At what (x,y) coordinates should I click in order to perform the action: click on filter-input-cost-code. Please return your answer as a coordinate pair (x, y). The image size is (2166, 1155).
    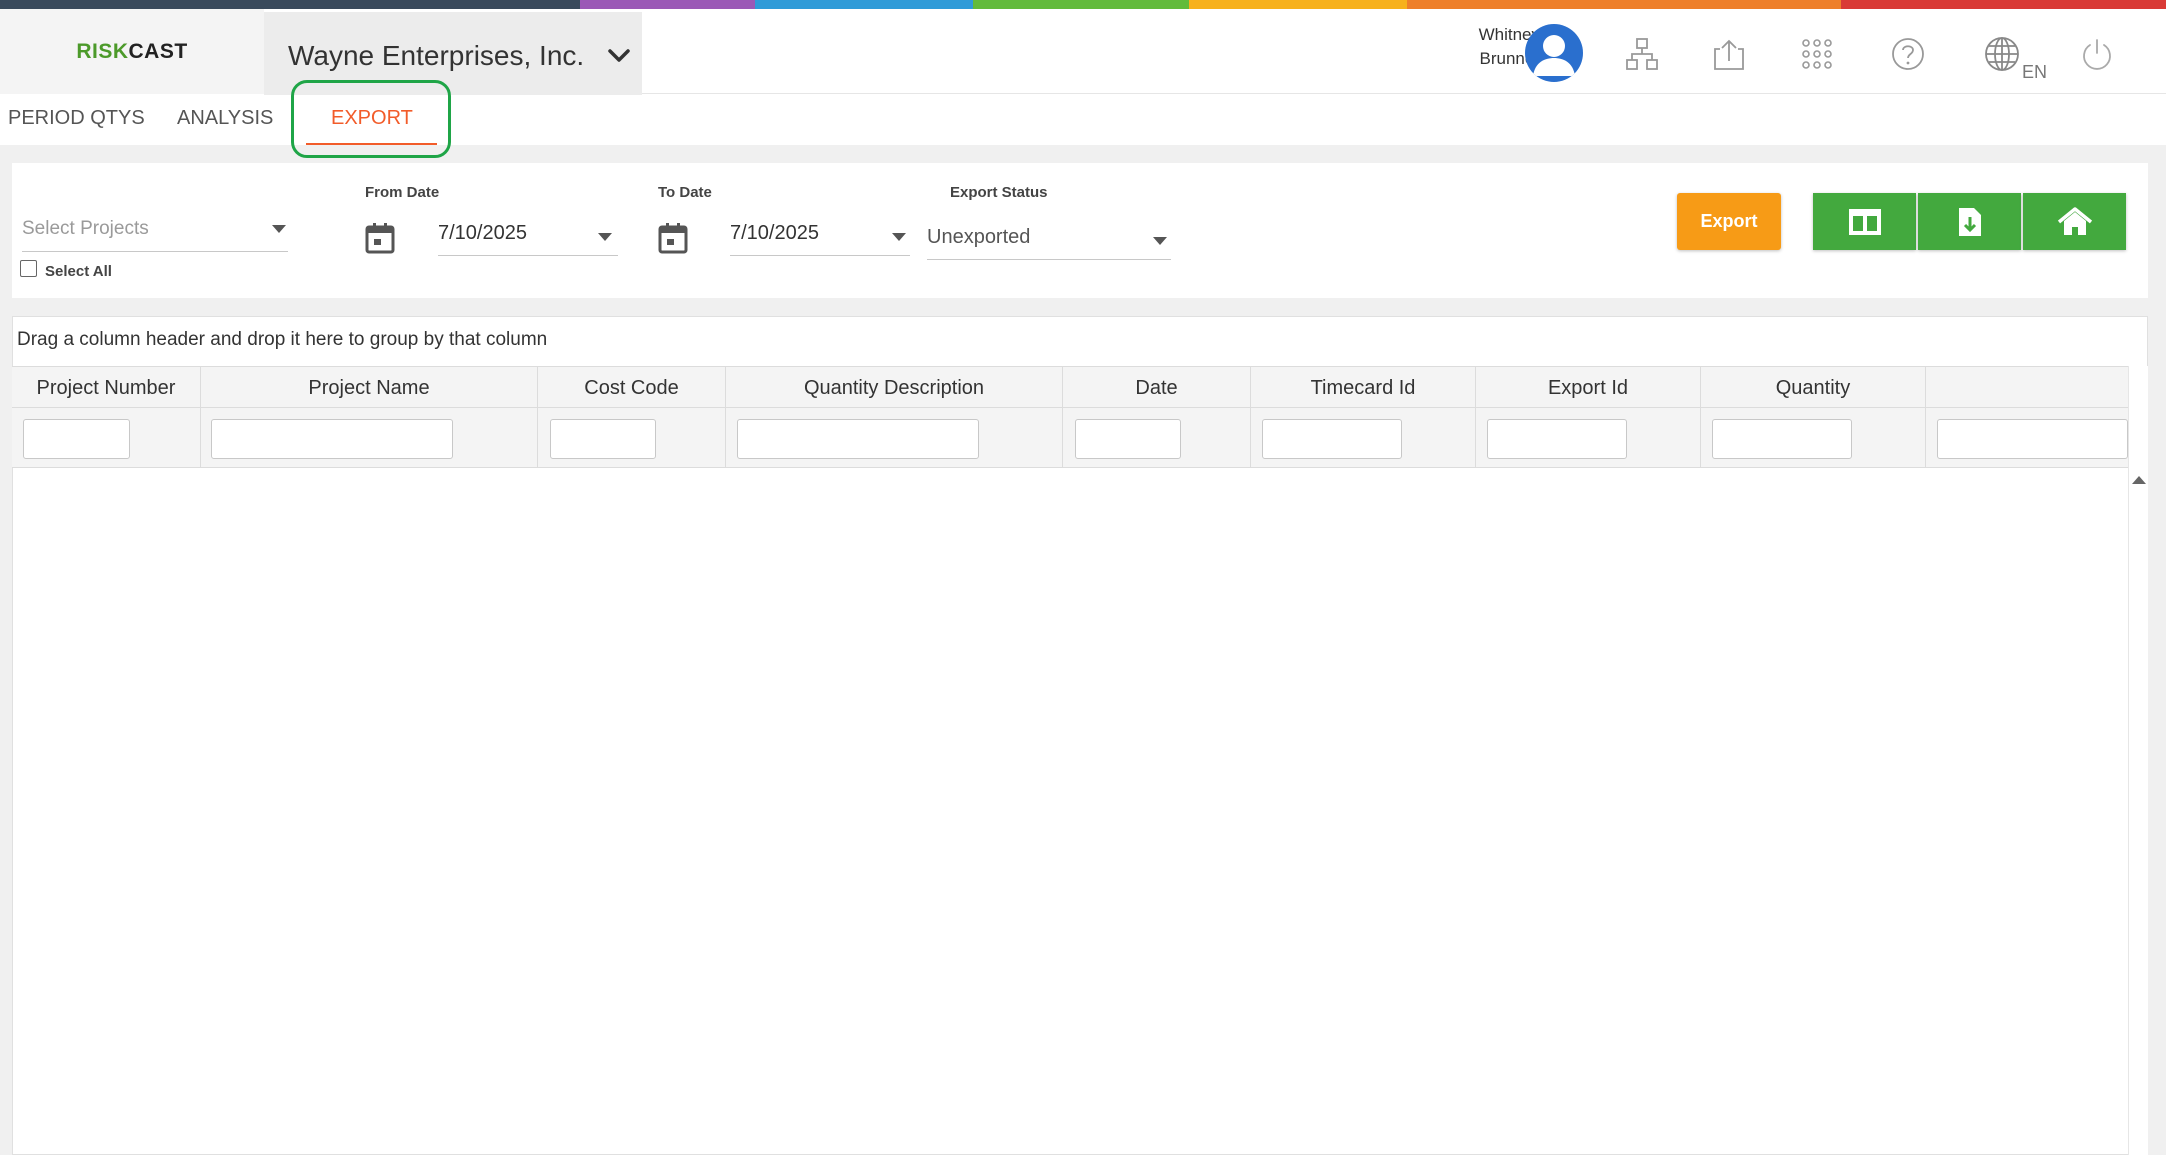
    Looking at the image, I should click on (603, 439).